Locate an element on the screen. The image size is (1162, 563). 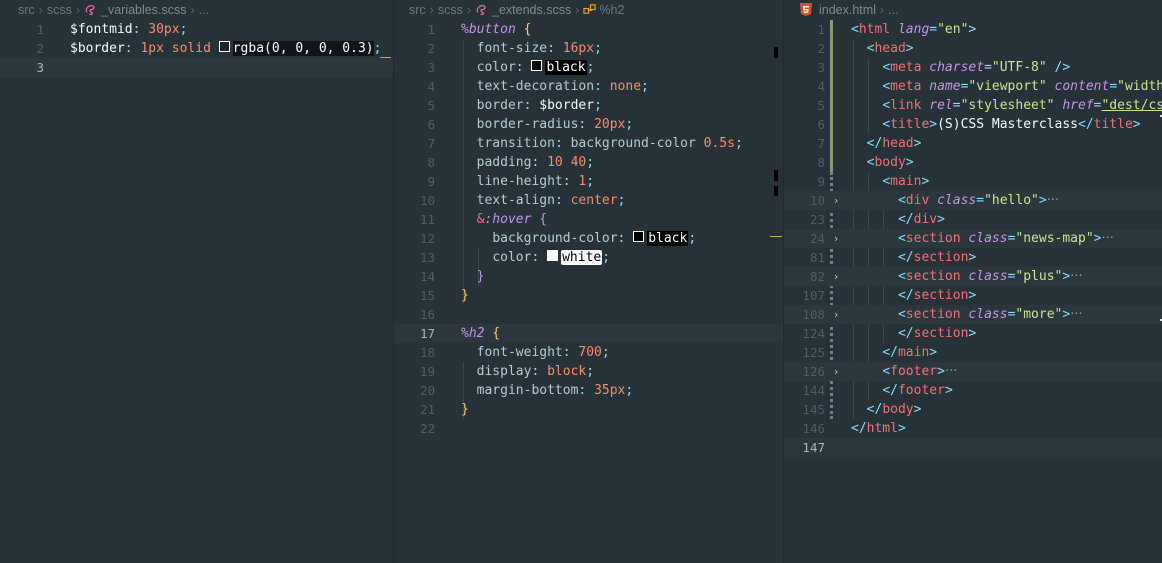
line-number: 9 is located at coordinates (821, 181).